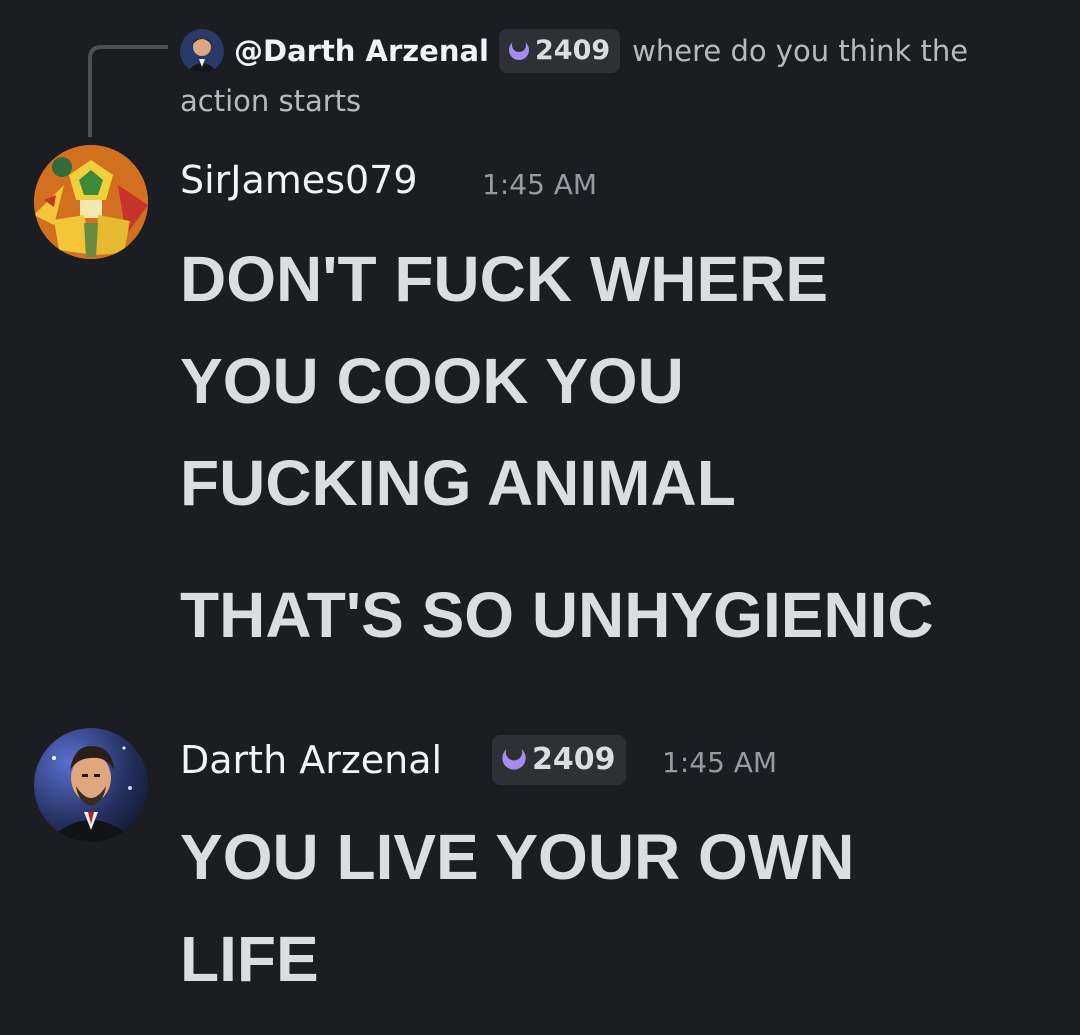 Image resolution: width=1080 pixels, height=1035 pixels. I want to click on username-sirjames079: SirJames079, so click(299, 180).